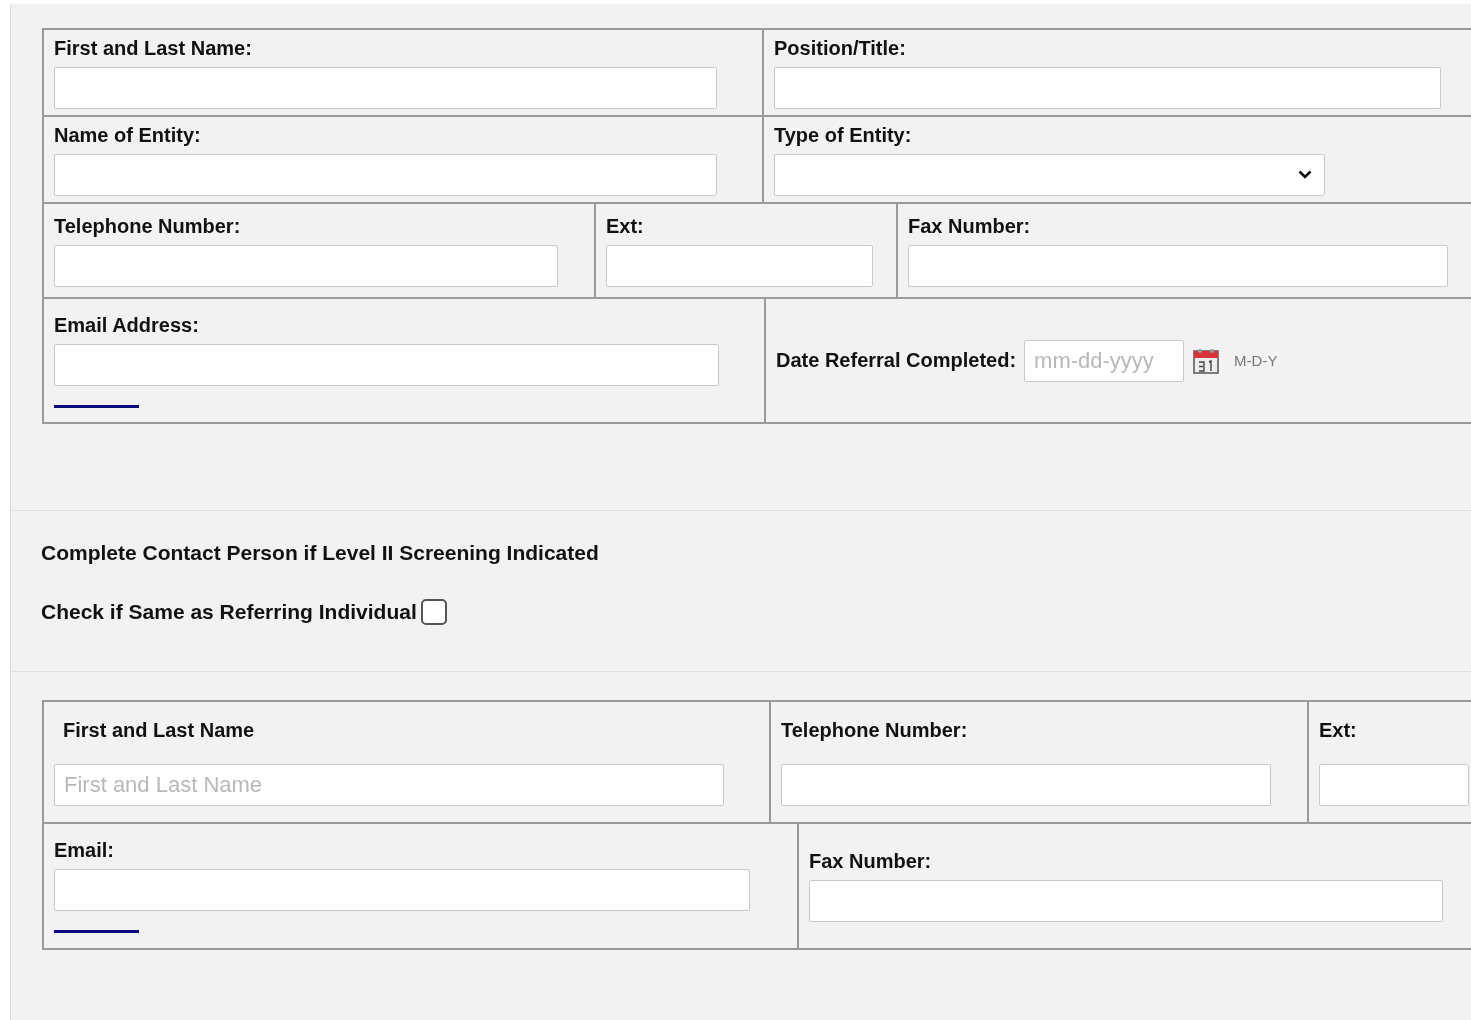 The image size is (1471, 1020). I want to click on chevron-down-icon, so click(1305, 174).